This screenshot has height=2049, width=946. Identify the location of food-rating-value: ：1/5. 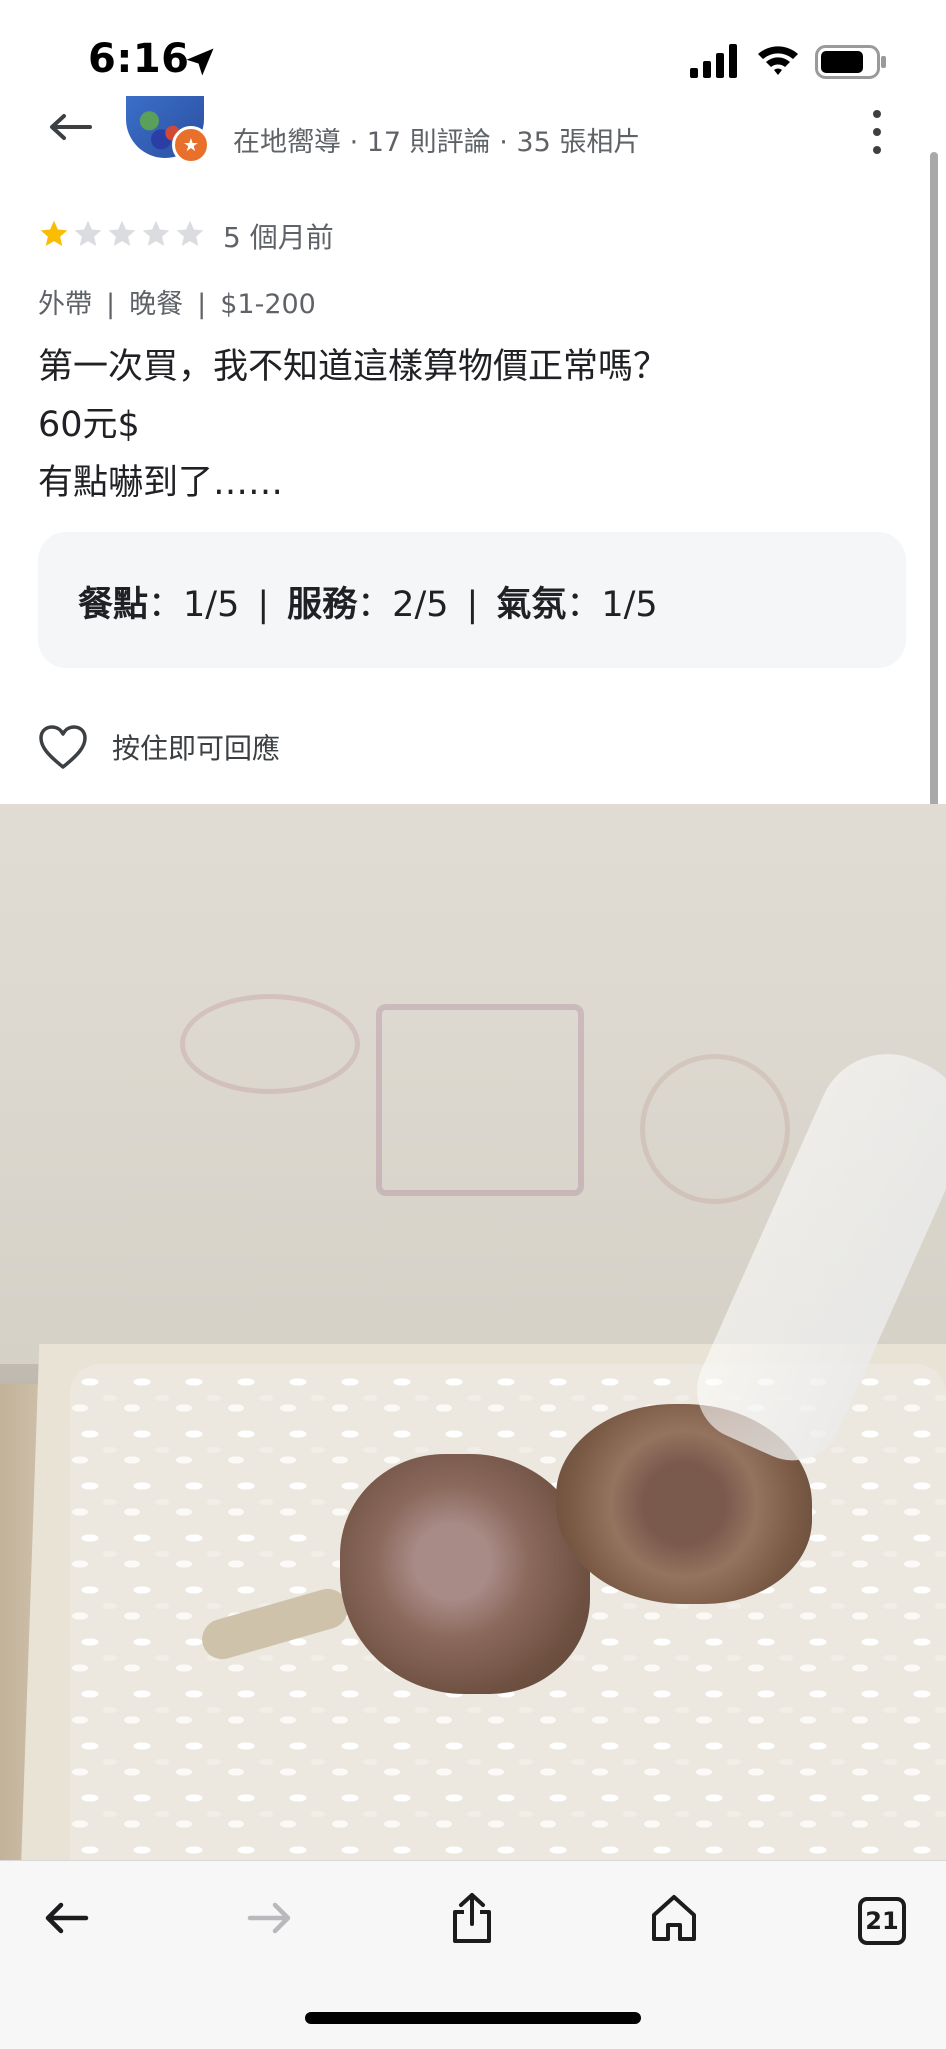
(194, 605).